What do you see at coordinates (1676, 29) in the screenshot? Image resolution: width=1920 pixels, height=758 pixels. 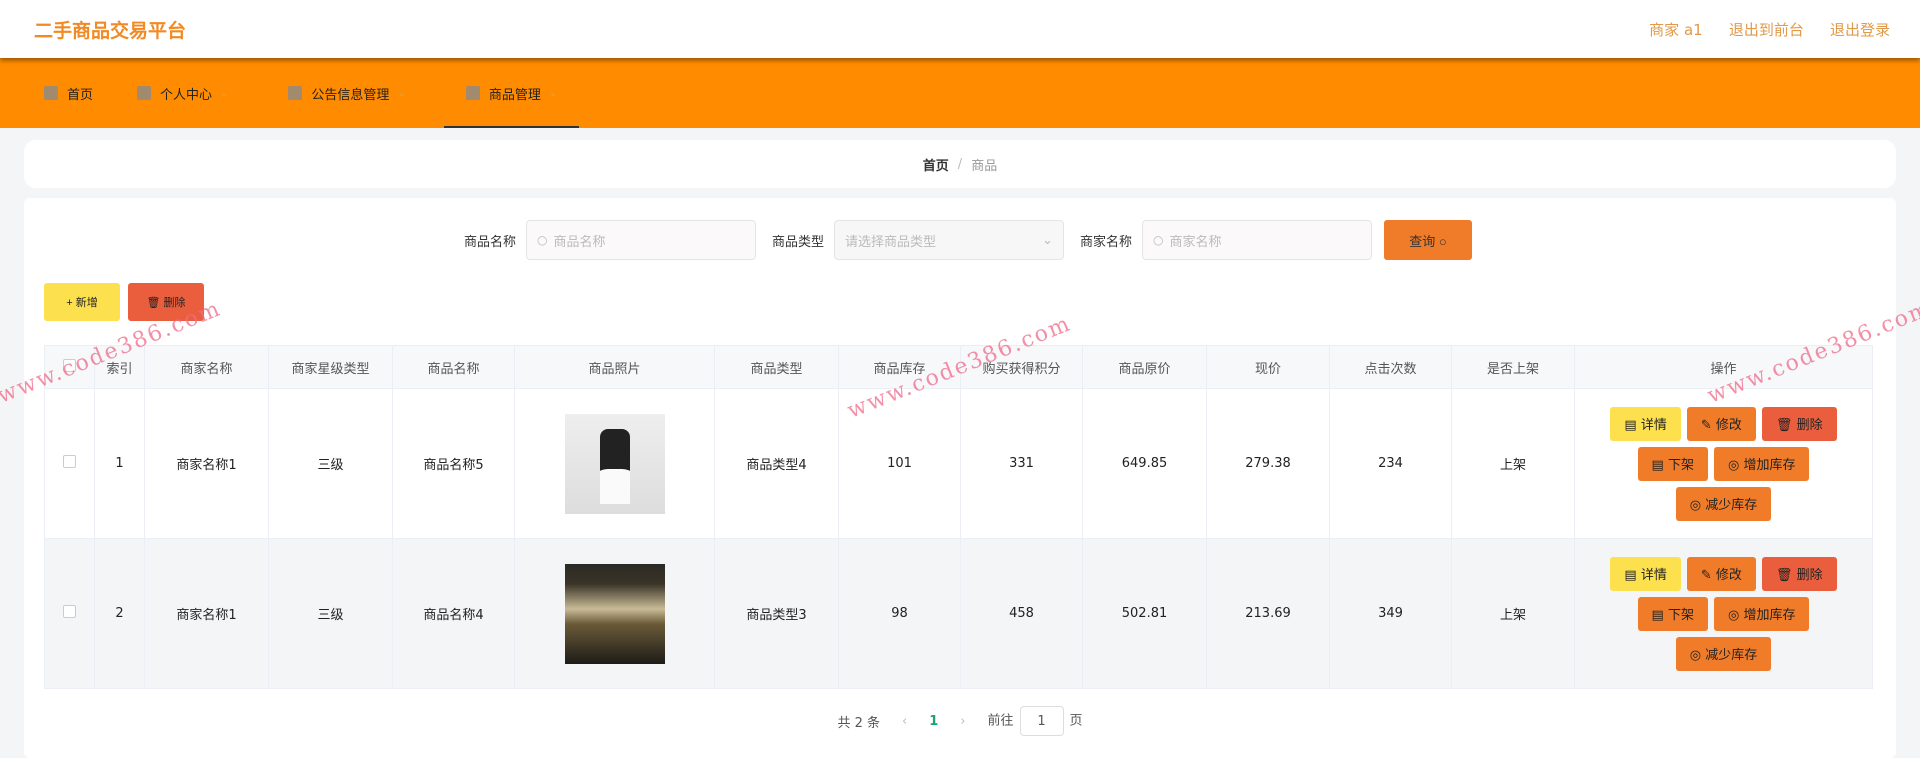 I see `user-label: 商家 a1` at bounding box center [1676, 29].